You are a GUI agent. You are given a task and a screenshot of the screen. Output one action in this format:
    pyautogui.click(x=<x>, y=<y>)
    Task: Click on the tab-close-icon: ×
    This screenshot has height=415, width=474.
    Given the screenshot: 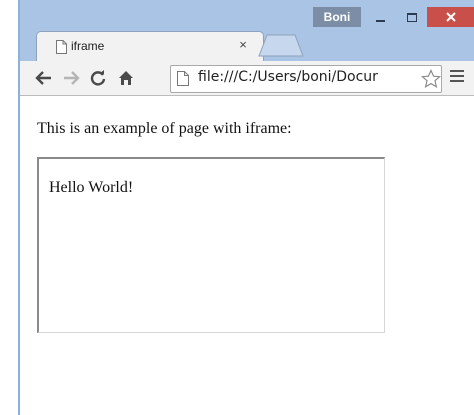 What is the action you would take?
    pyautogui.click(x=243, y=45)
    